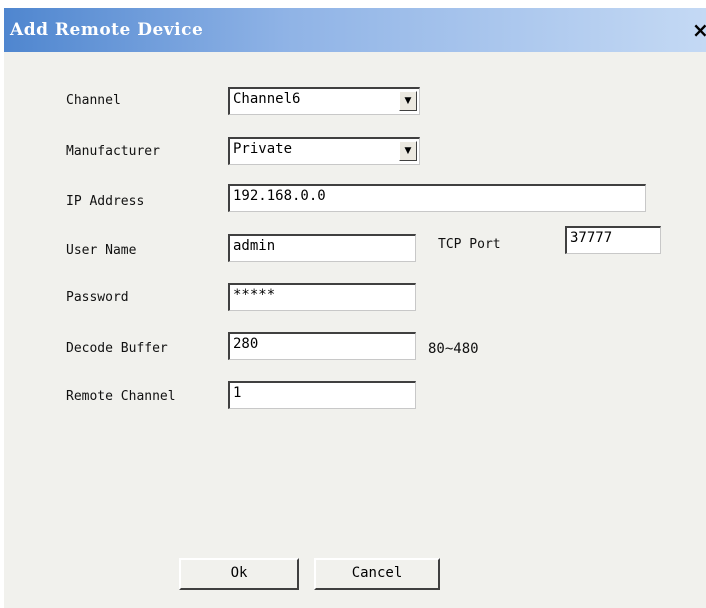 Image resolution: width=706 pixels, height=608 pixels. What do you see at coordinates (239, 574) in the screenshot?
I see `ok-button: Ok` at bounding box center [239, 574].